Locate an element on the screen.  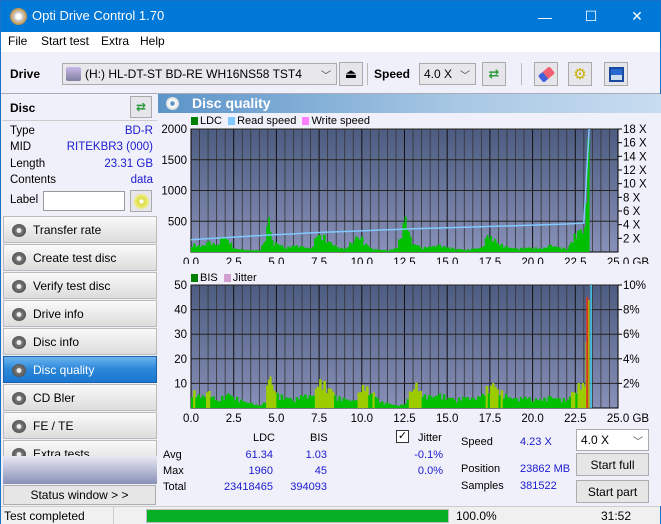
disc-label-button is located at coordinates (141, 201).